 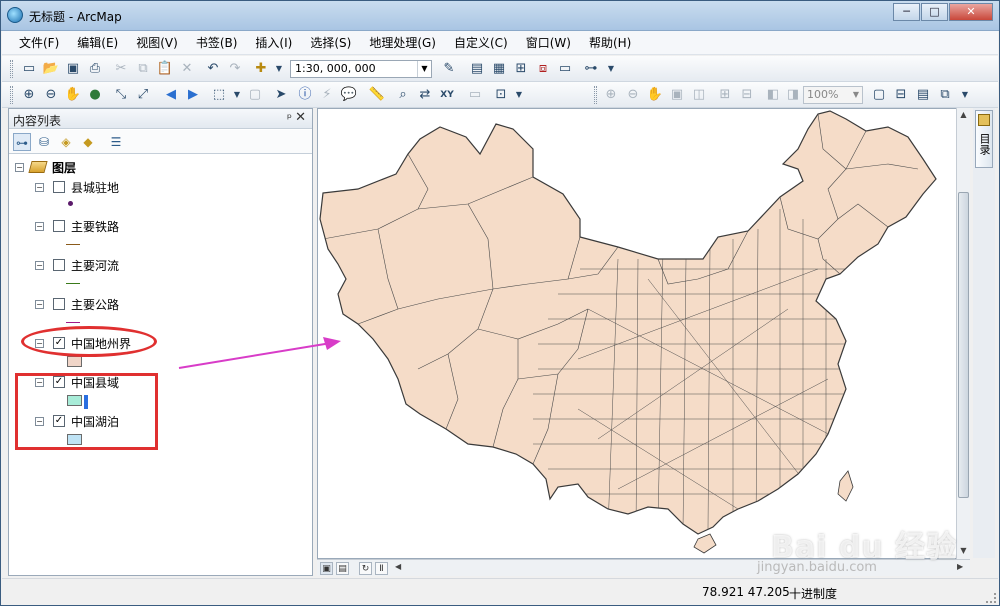 What do you see at coordinates (773, 95) in the screenshot?
I see `previous-extent-layout-icon: ◧` at bounding box center [773, 95].